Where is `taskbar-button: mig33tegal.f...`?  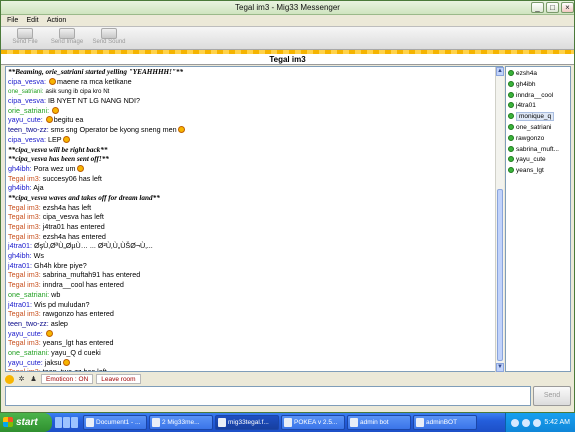 taskbar-button: mig33tegal.f... is located at coordinates (247, 422).